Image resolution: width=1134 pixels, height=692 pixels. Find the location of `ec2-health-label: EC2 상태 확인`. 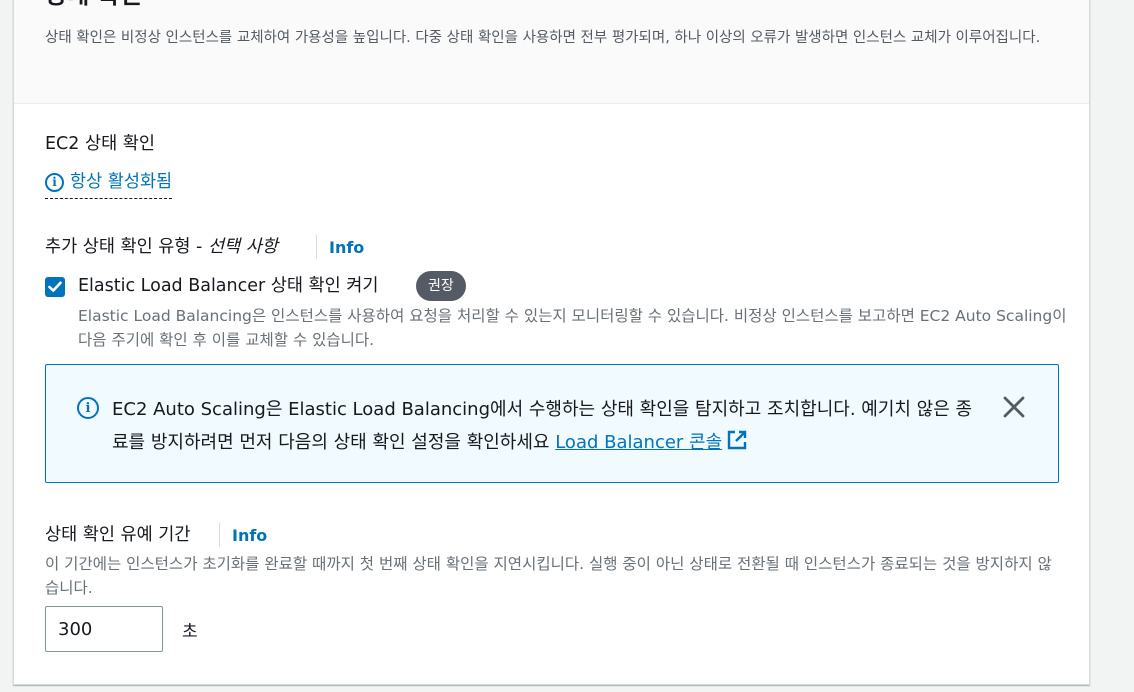

ec2-health-label: EC2 상태 확인 is located at coordinates (100, 144).